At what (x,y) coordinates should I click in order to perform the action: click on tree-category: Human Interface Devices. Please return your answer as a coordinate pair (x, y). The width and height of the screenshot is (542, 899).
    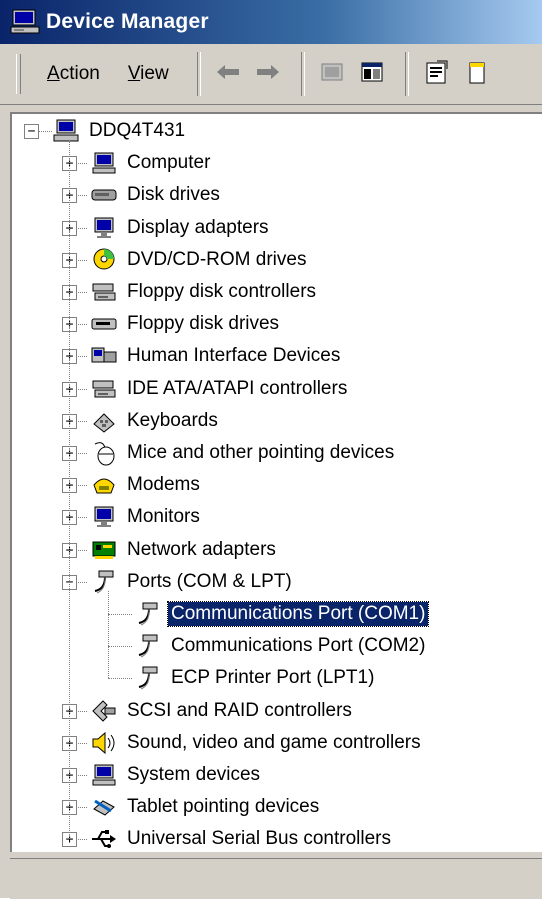
    Looking at the image, I should click on (216, 356).